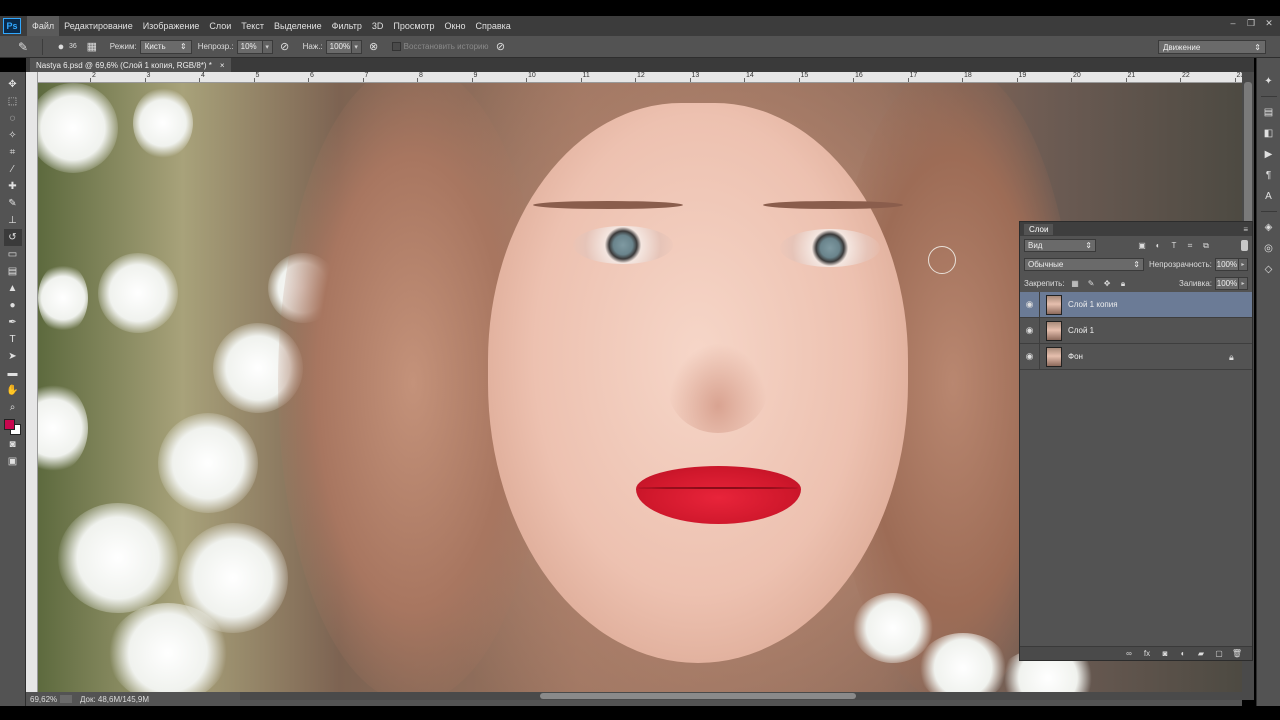 Image resolution: width=1280 pixels, height=720 pixels. What do you see at coordinates (171, 26) in the screenshot?
I see `menu-image: Изображение` at bounding box center [171, 26].